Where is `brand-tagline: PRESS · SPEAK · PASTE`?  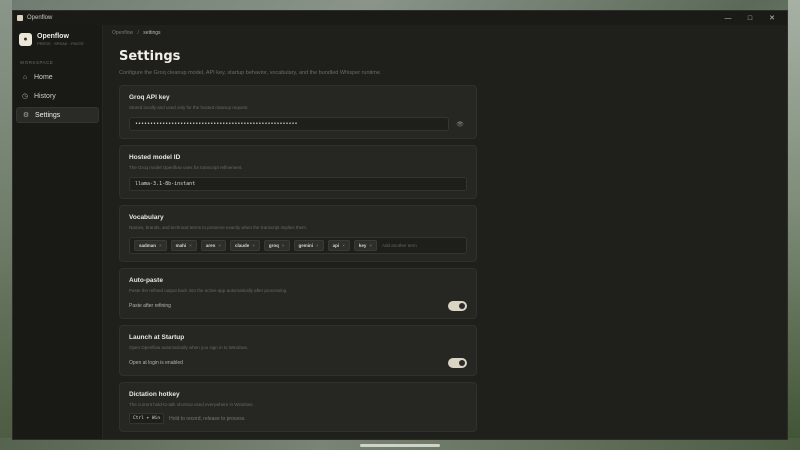
brand-tagline: PRESS · SPEAK · PASTE is located at coordinates (60, 43).